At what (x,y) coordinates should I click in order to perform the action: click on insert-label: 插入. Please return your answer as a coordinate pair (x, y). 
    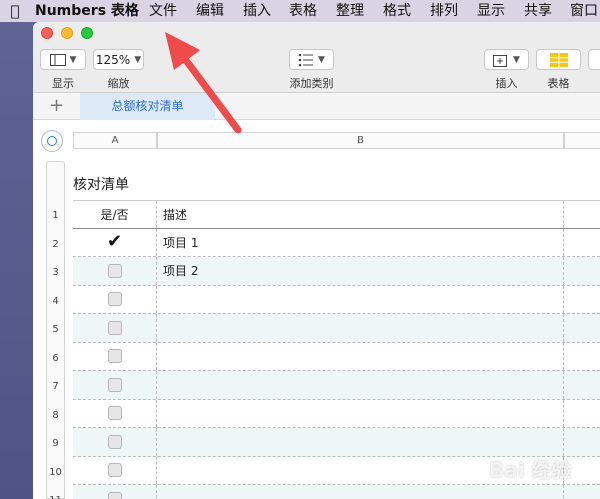
    Looking at the image, I should click on (506, 83).